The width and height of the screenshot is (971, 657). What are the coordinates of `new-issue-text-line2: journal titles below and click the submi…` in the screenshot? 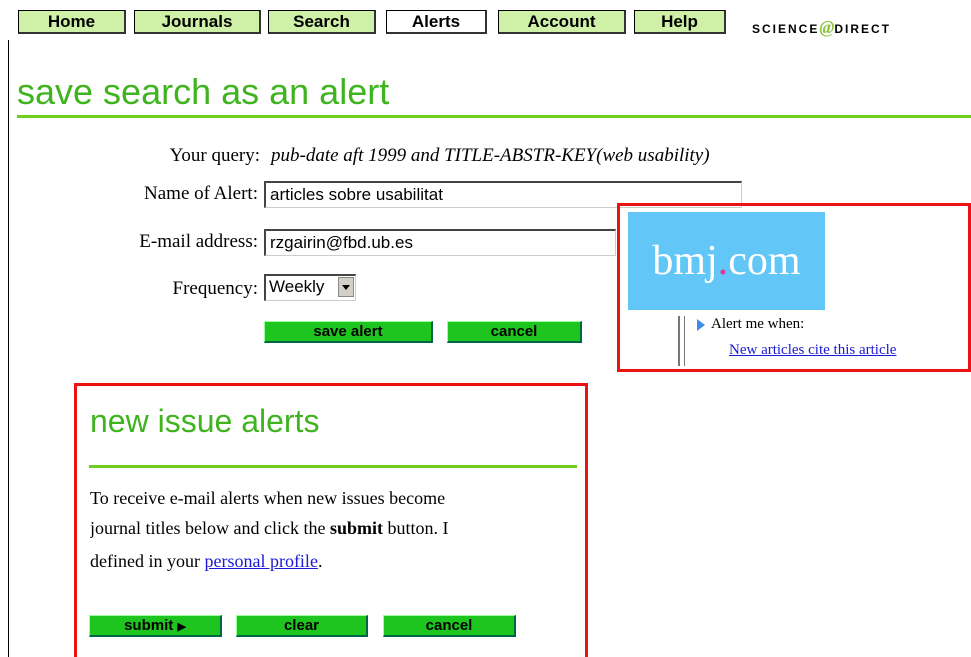 It's located at (337, 528).